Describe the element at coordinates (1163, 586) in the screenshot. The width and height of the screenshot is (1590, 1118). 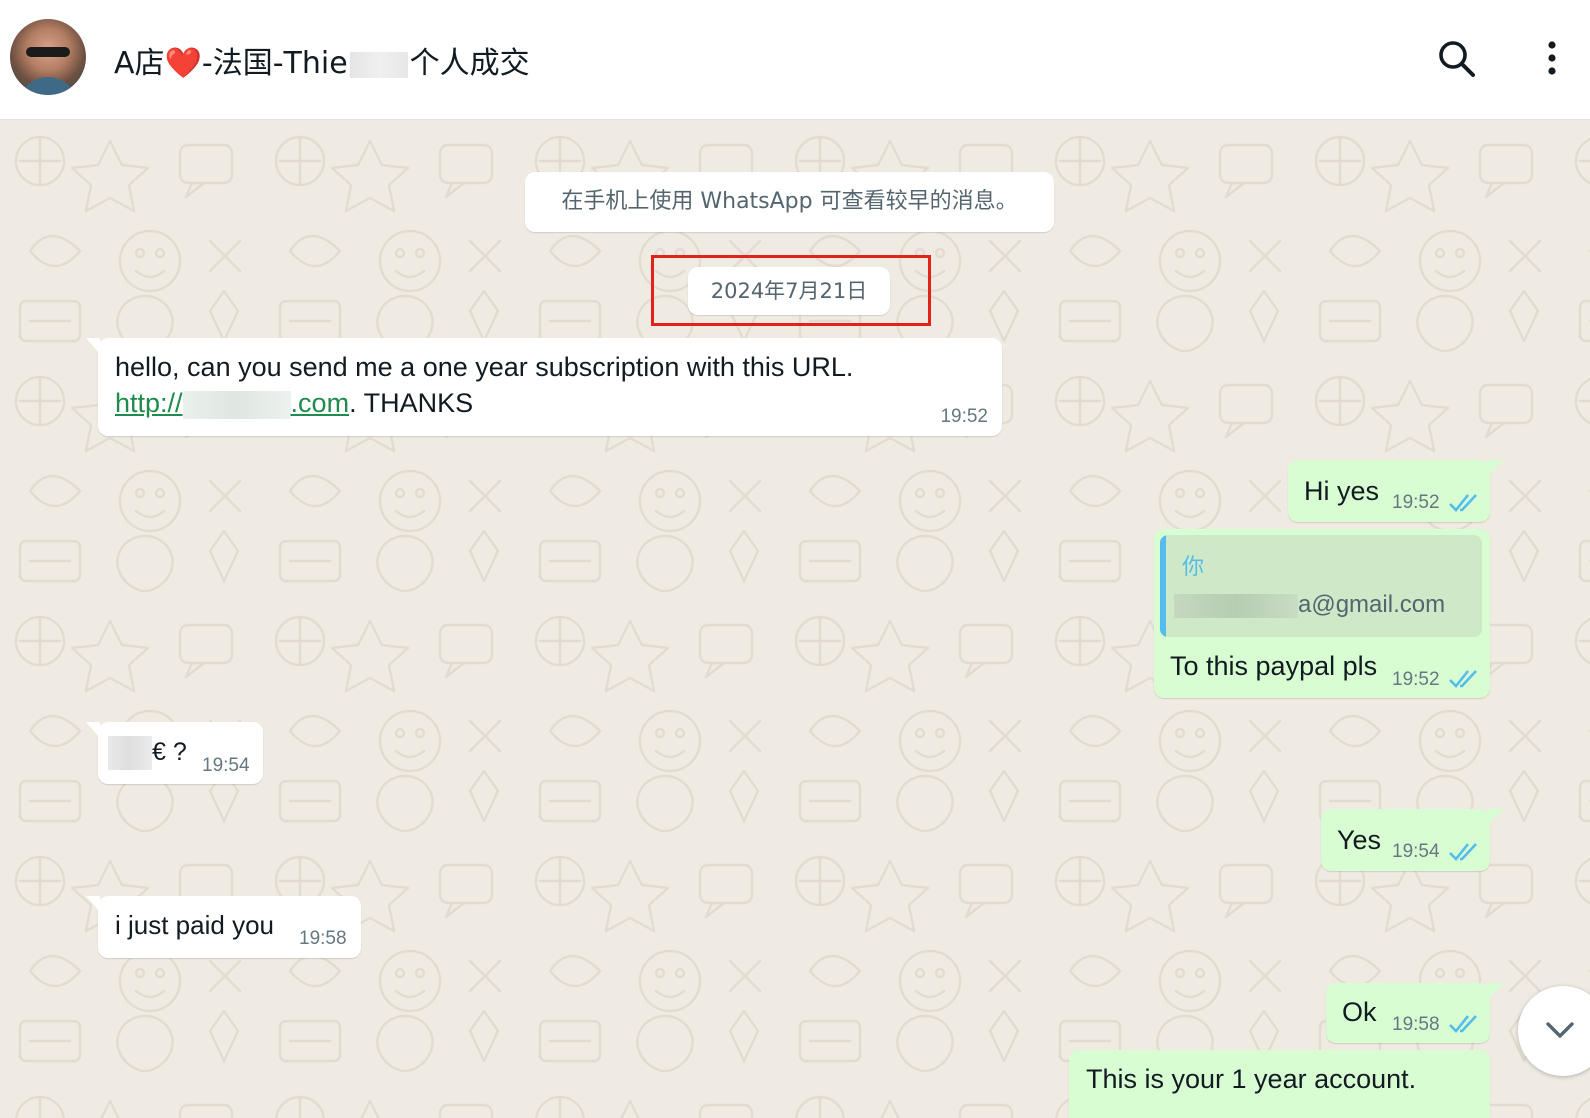
I see `quote-accent-bar` at that location.